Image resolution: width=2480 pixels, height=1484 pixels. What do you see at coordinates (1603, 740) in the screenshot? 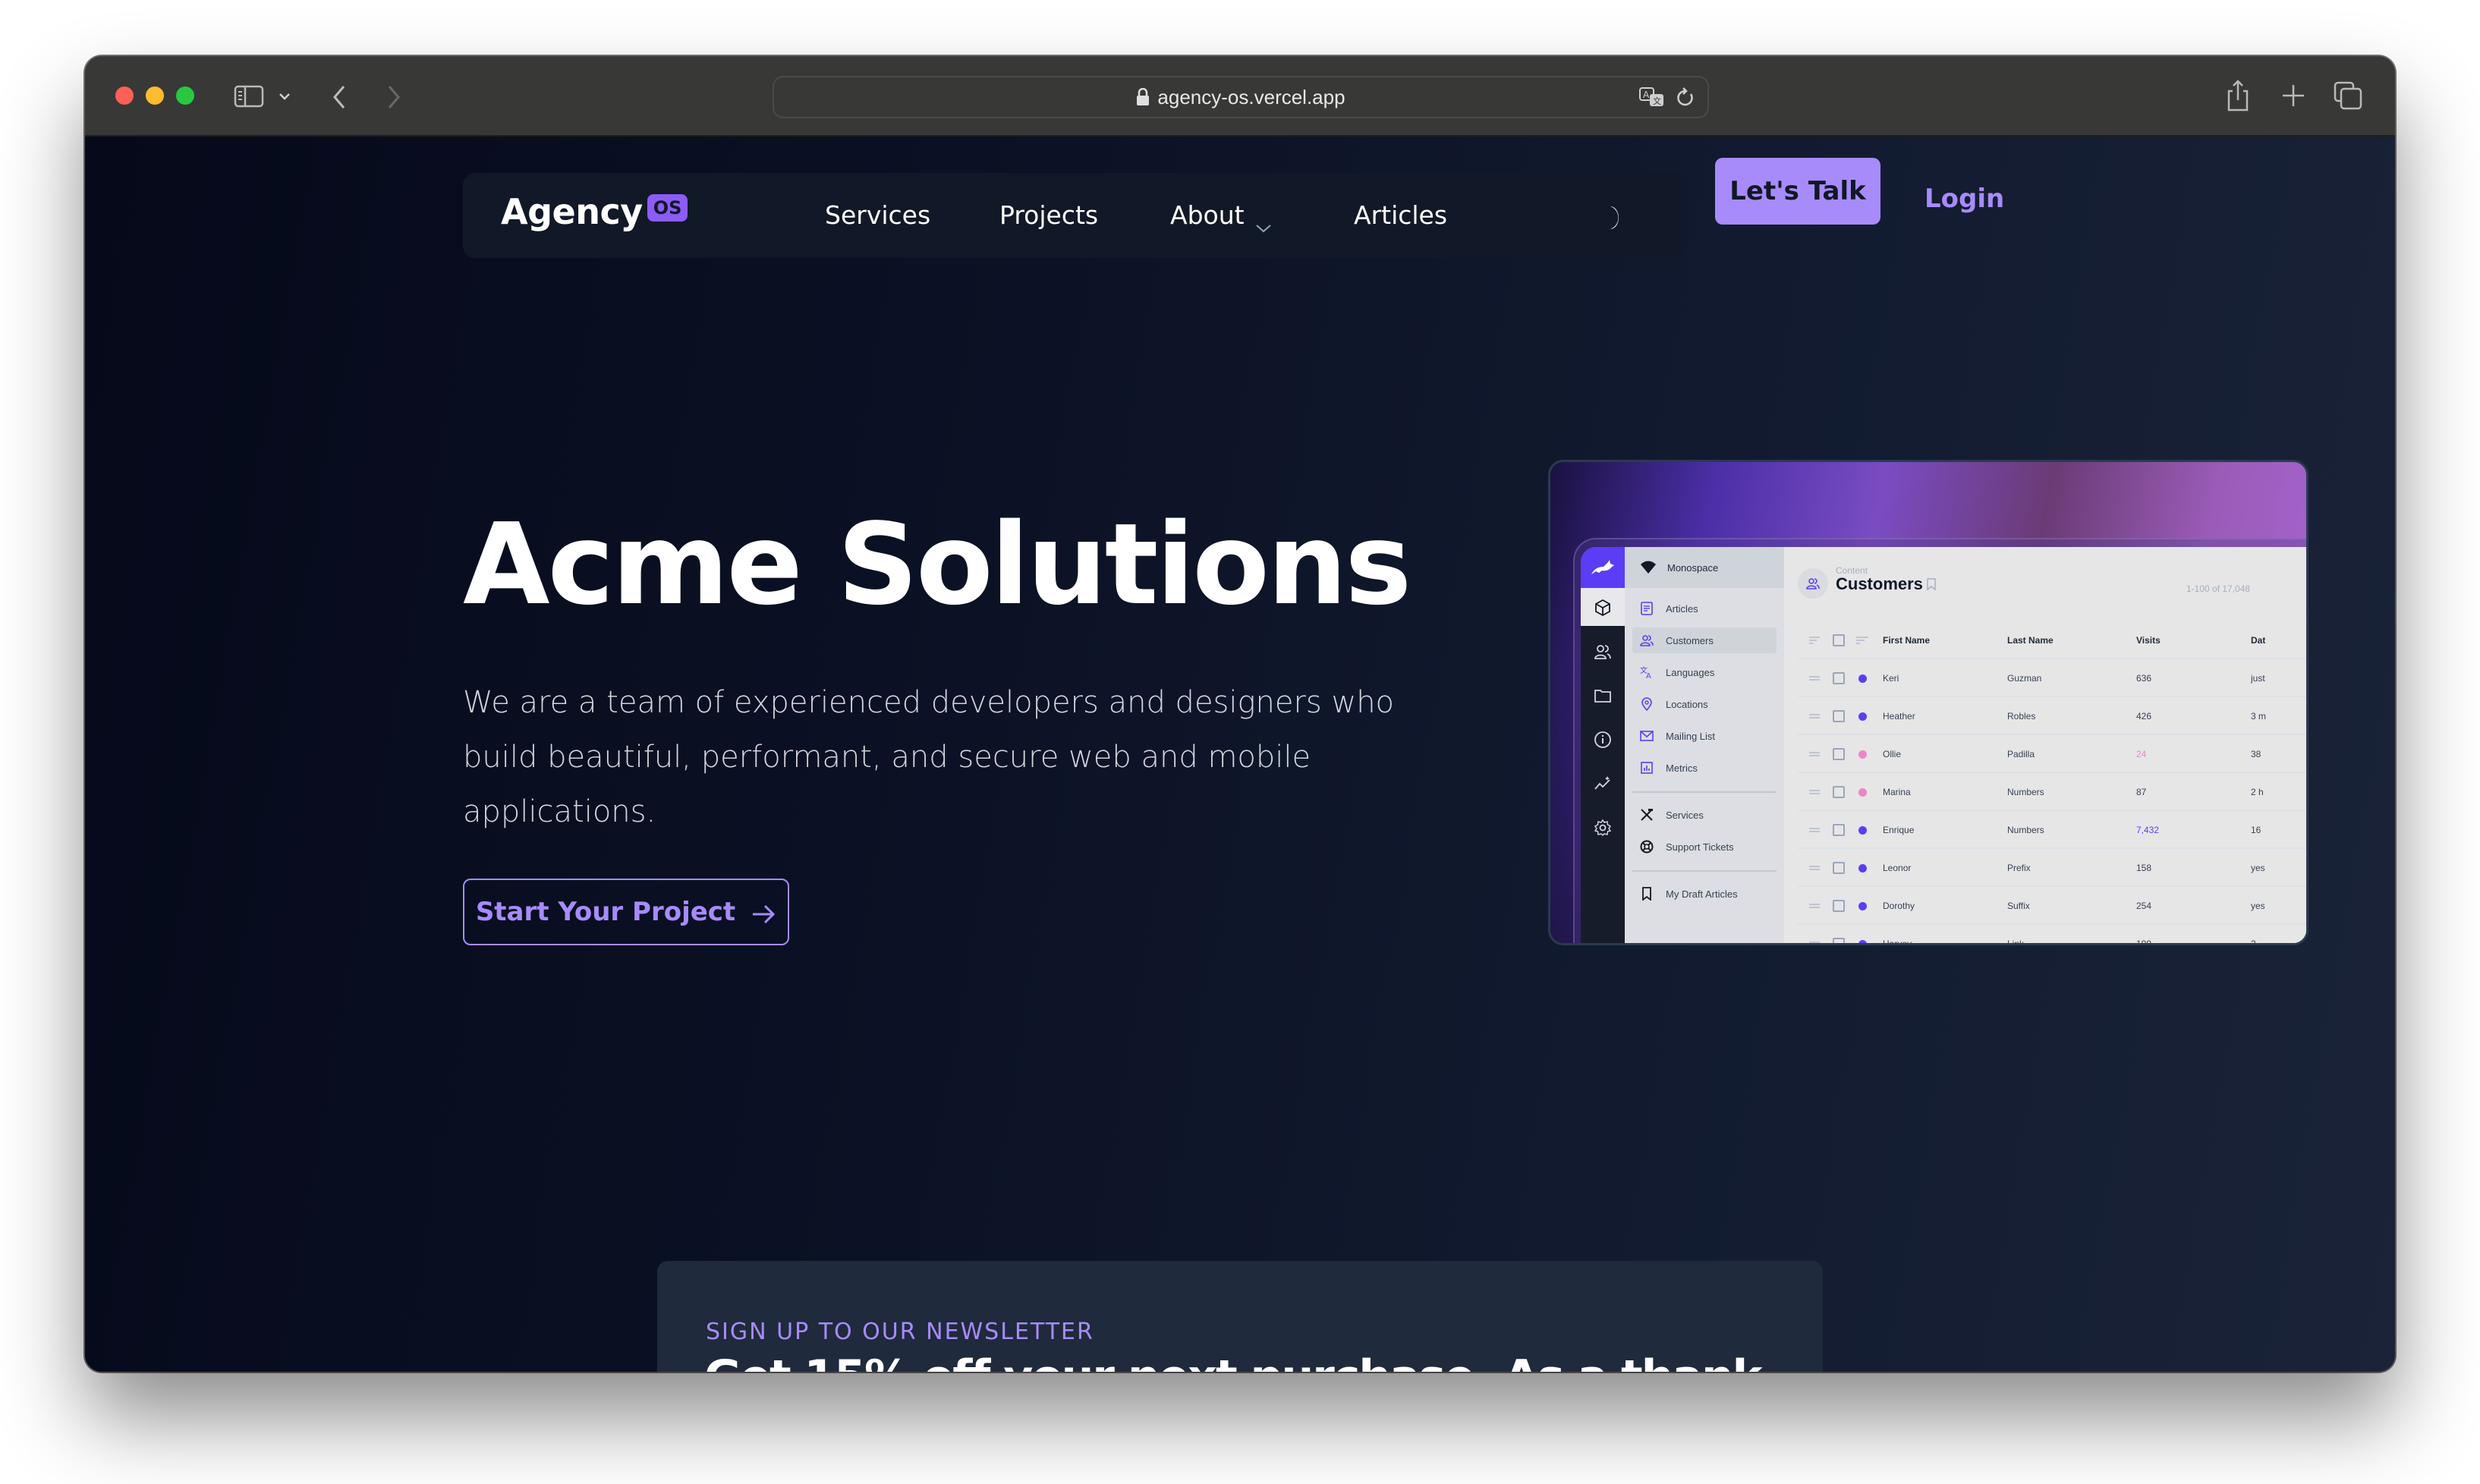
I see `info-icon` at bounding box center [1603, 740].